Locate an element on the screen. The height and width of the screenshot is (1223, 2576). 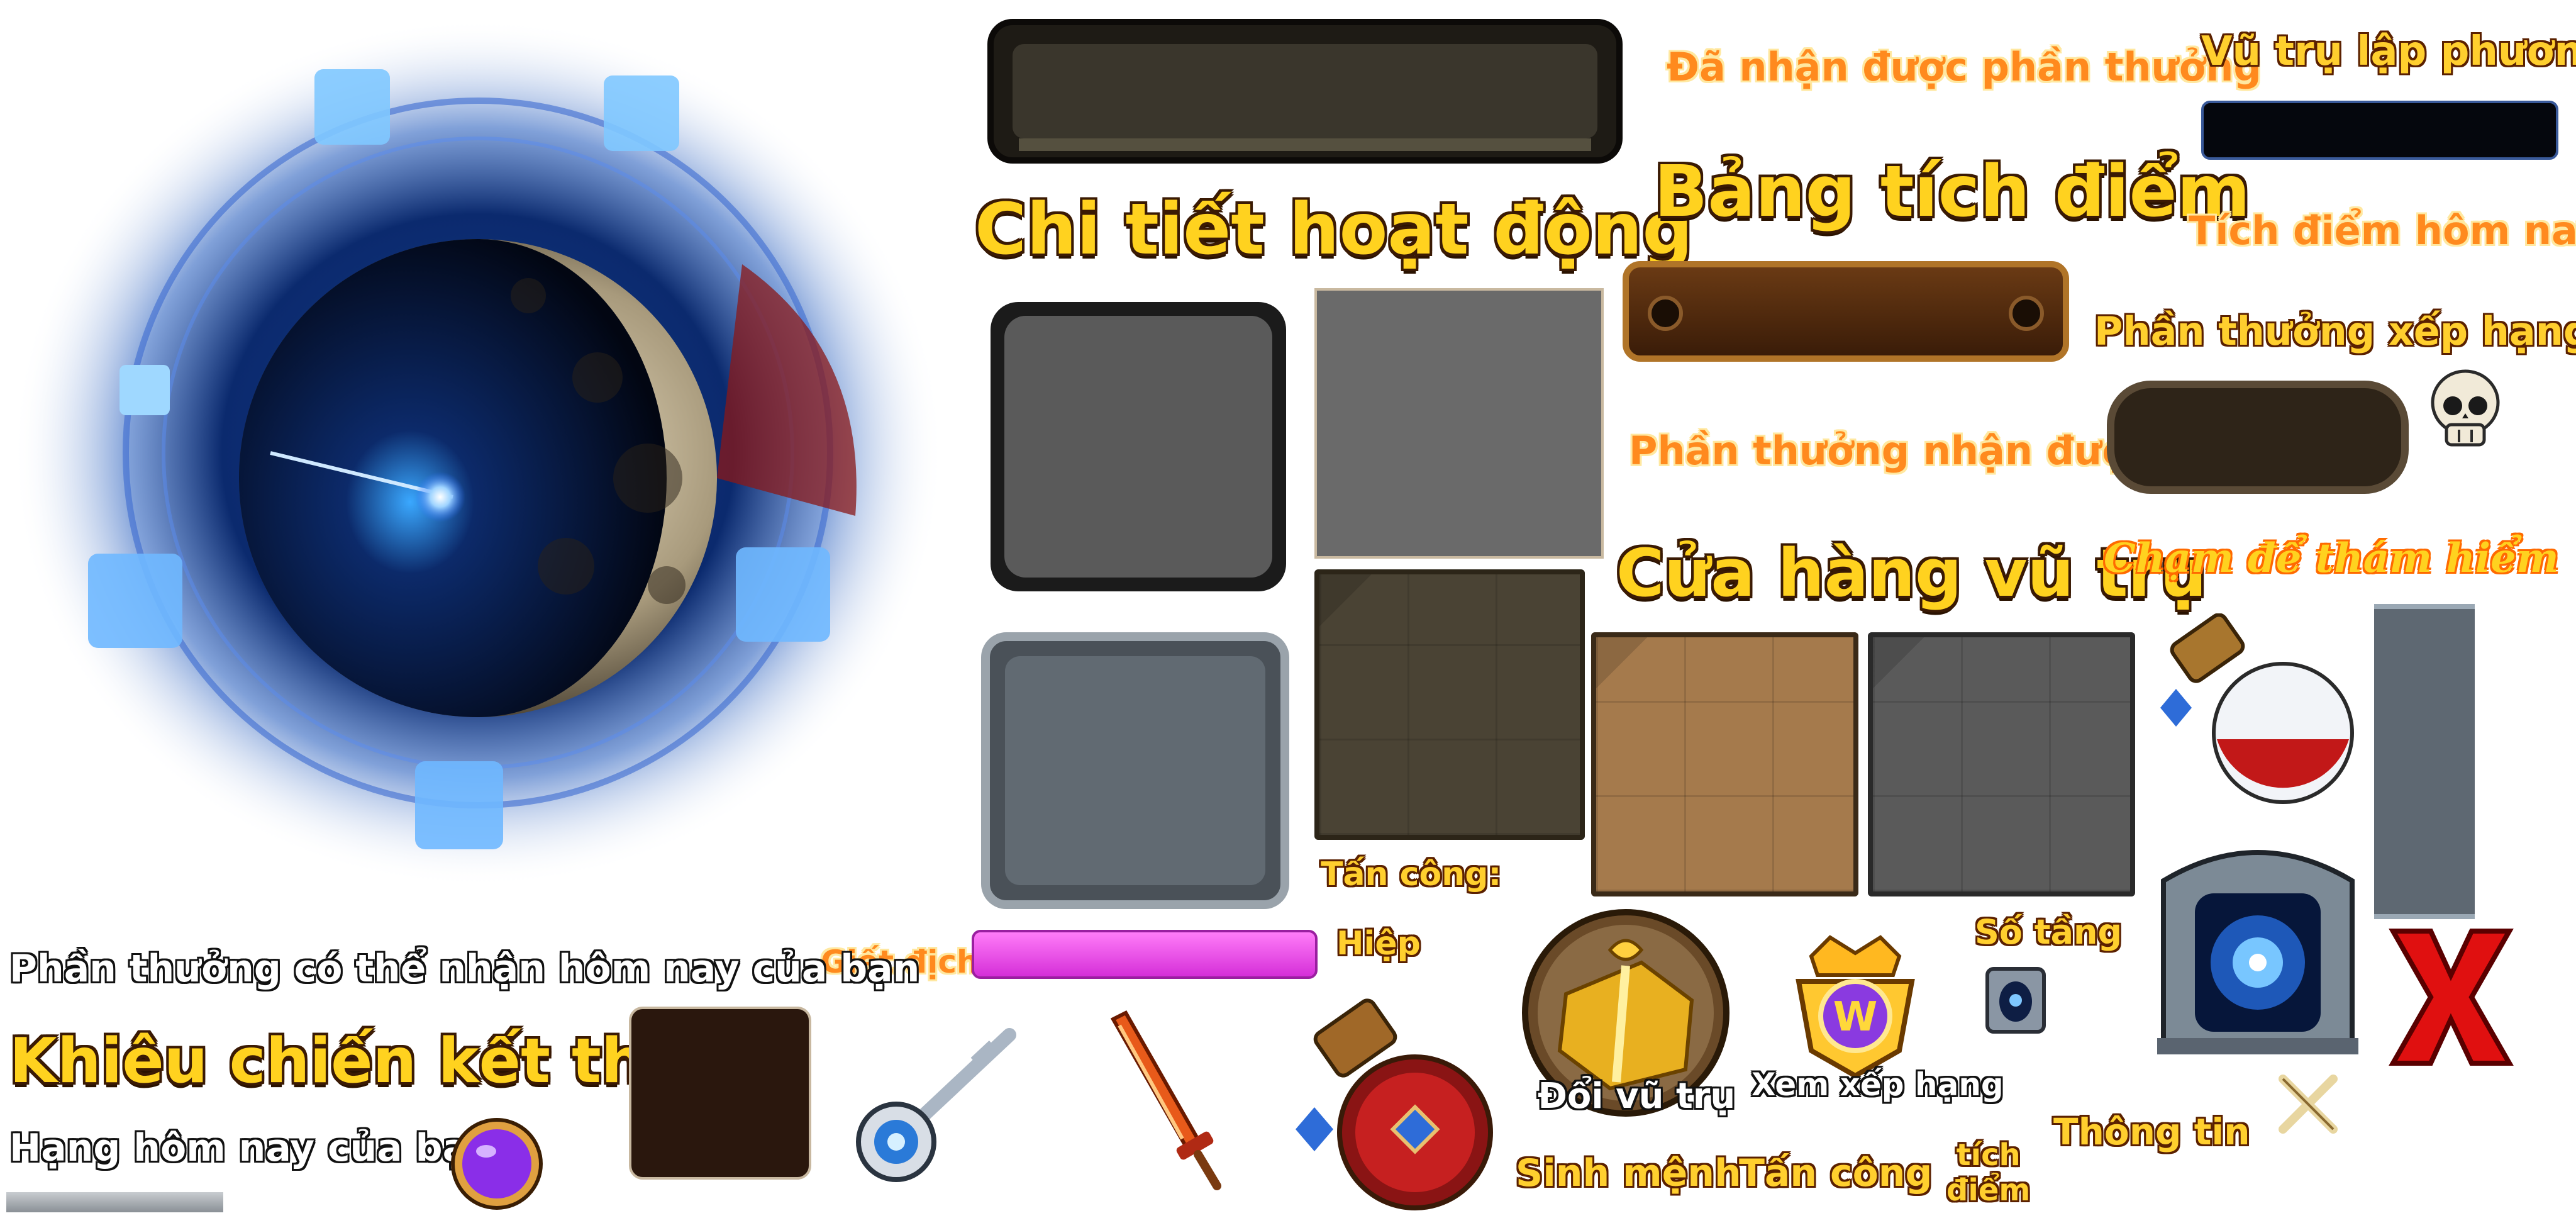
skull-icon is located at coordinates (2465, 409).